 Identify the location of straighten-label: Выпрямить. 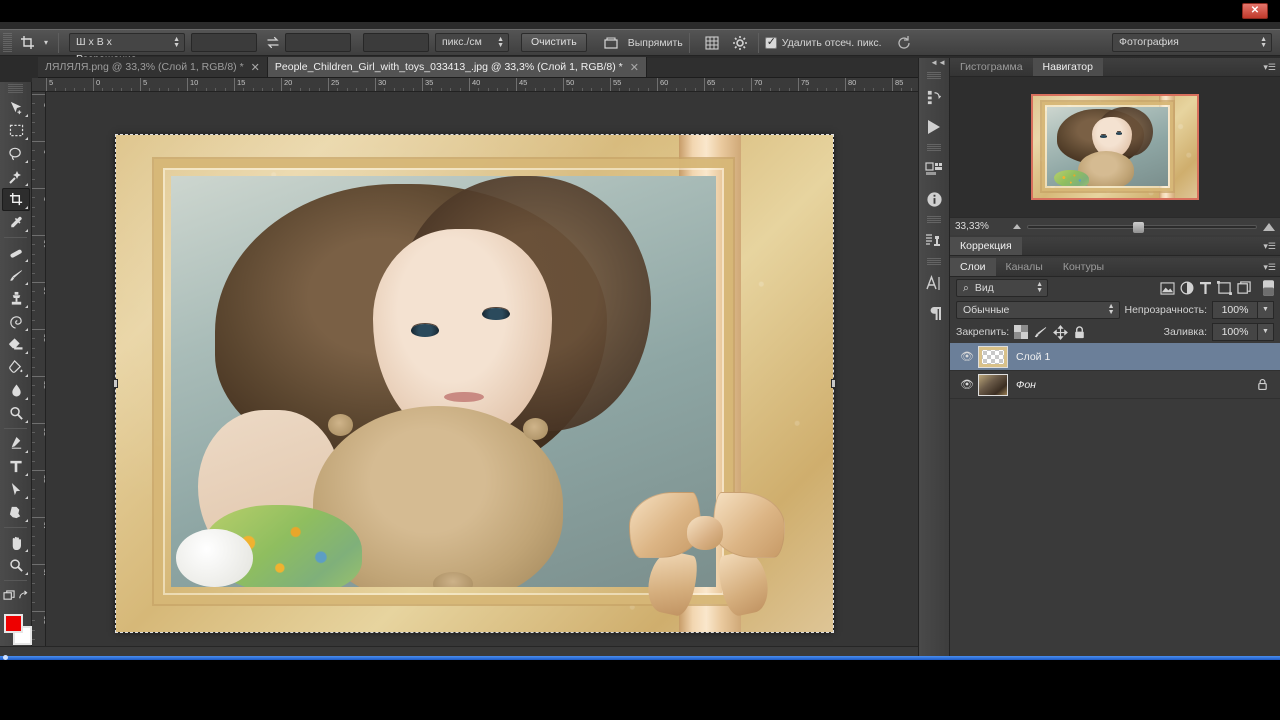
(655, 43).